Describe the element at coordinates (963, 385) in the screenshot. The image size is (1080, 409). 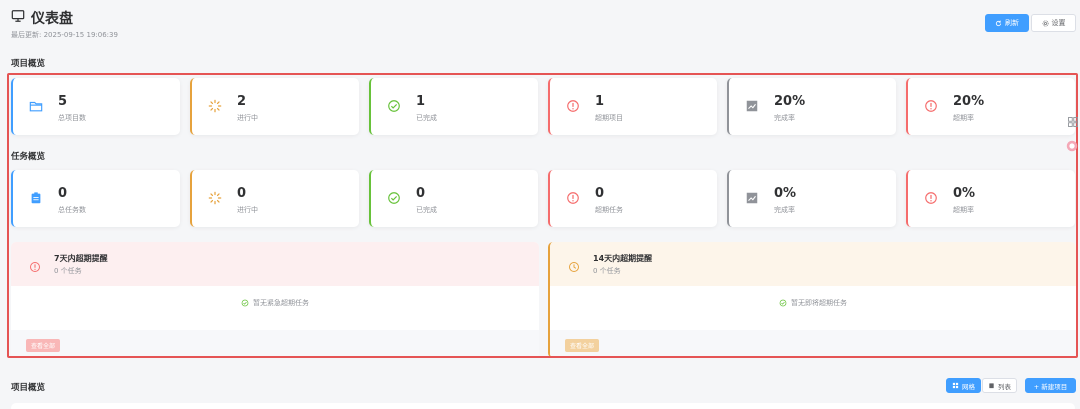
I see `grid-view-button: 网格` at that location.